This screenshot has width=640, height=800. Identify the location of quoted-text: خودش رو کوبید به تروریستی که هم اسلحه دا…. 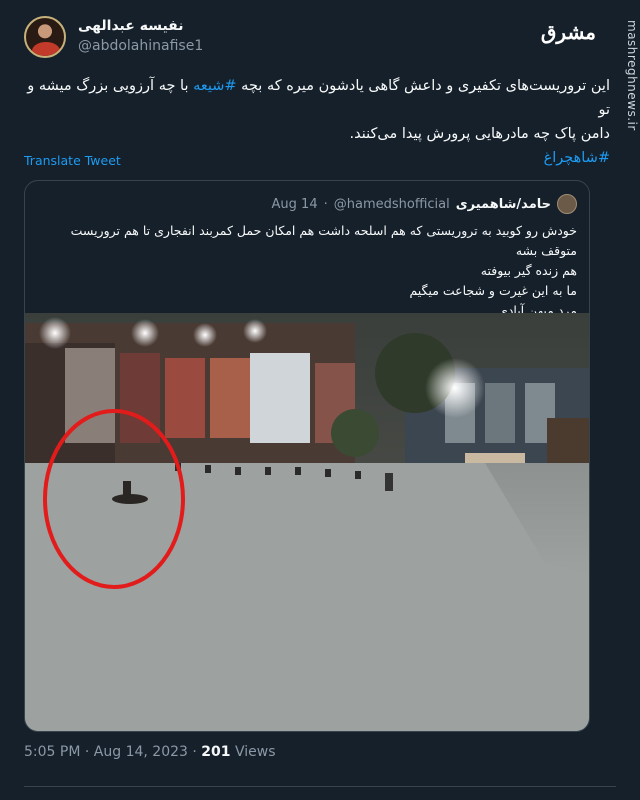
(307, 271).